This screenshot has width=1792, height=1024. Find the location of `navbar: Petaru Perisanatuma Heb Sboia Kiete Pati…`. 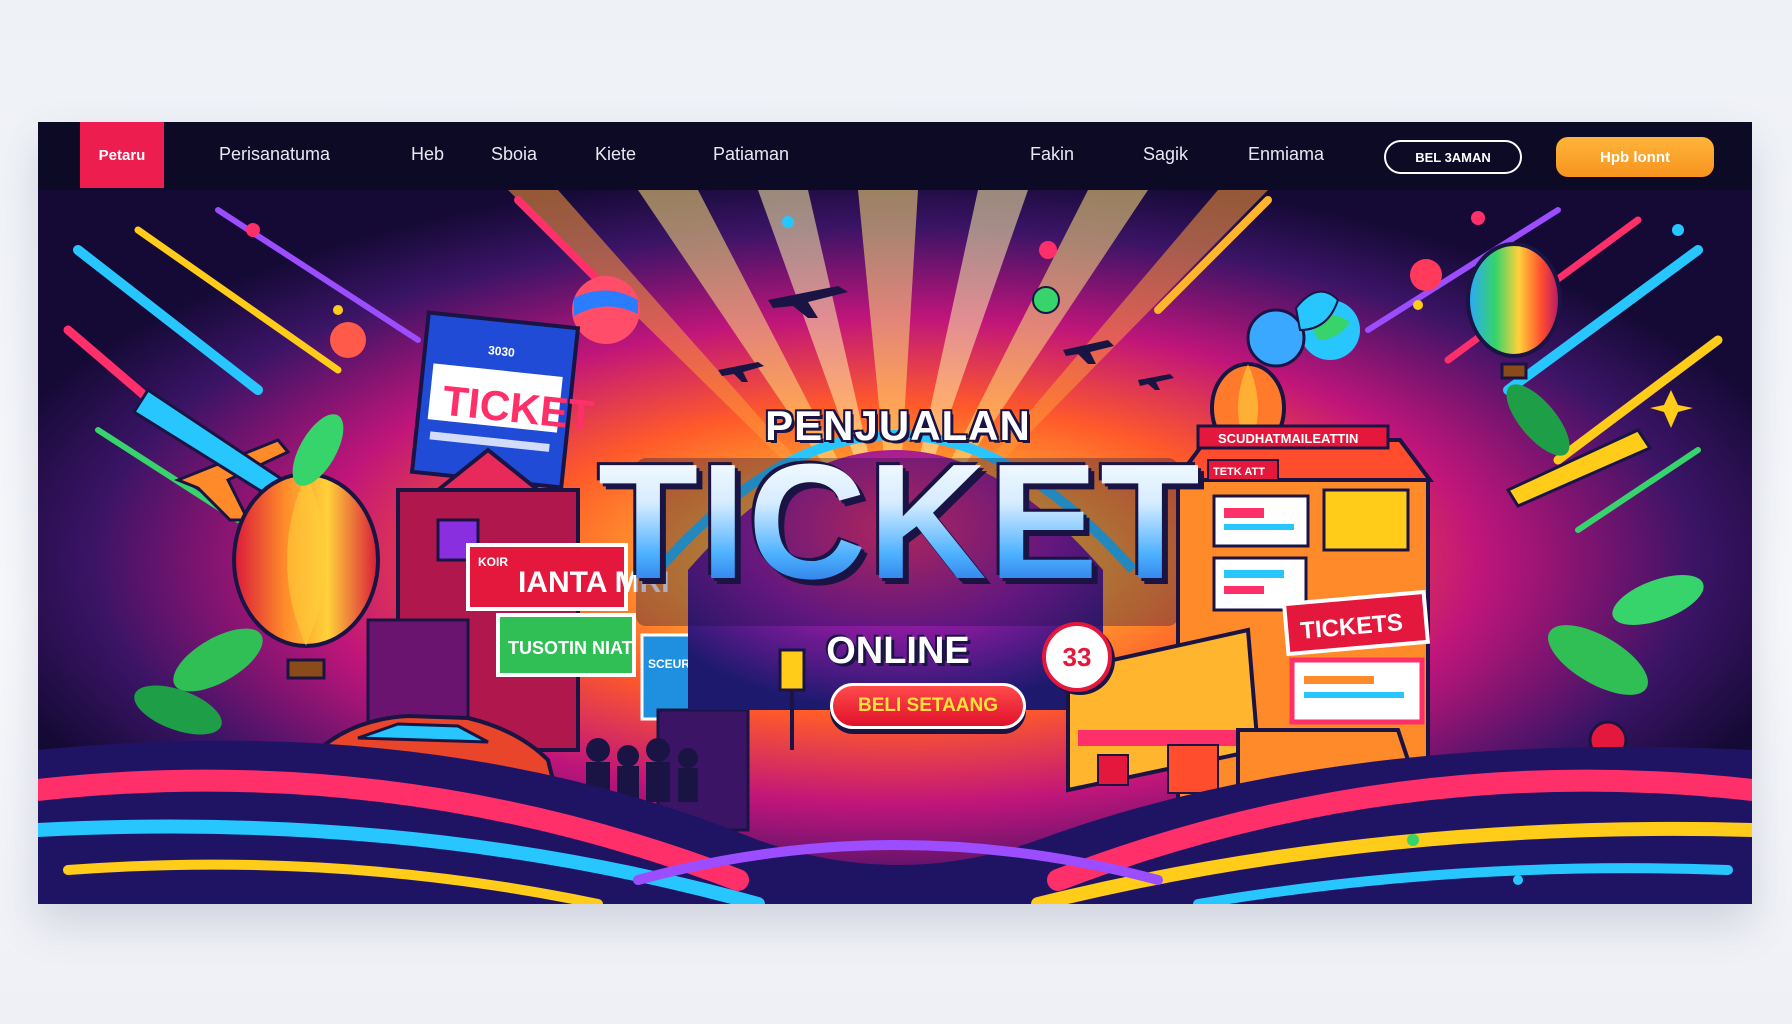

navbar: Petaru Perisanatuma Heb Sboia Kiete Pati… is located at coordinates (895, 156).